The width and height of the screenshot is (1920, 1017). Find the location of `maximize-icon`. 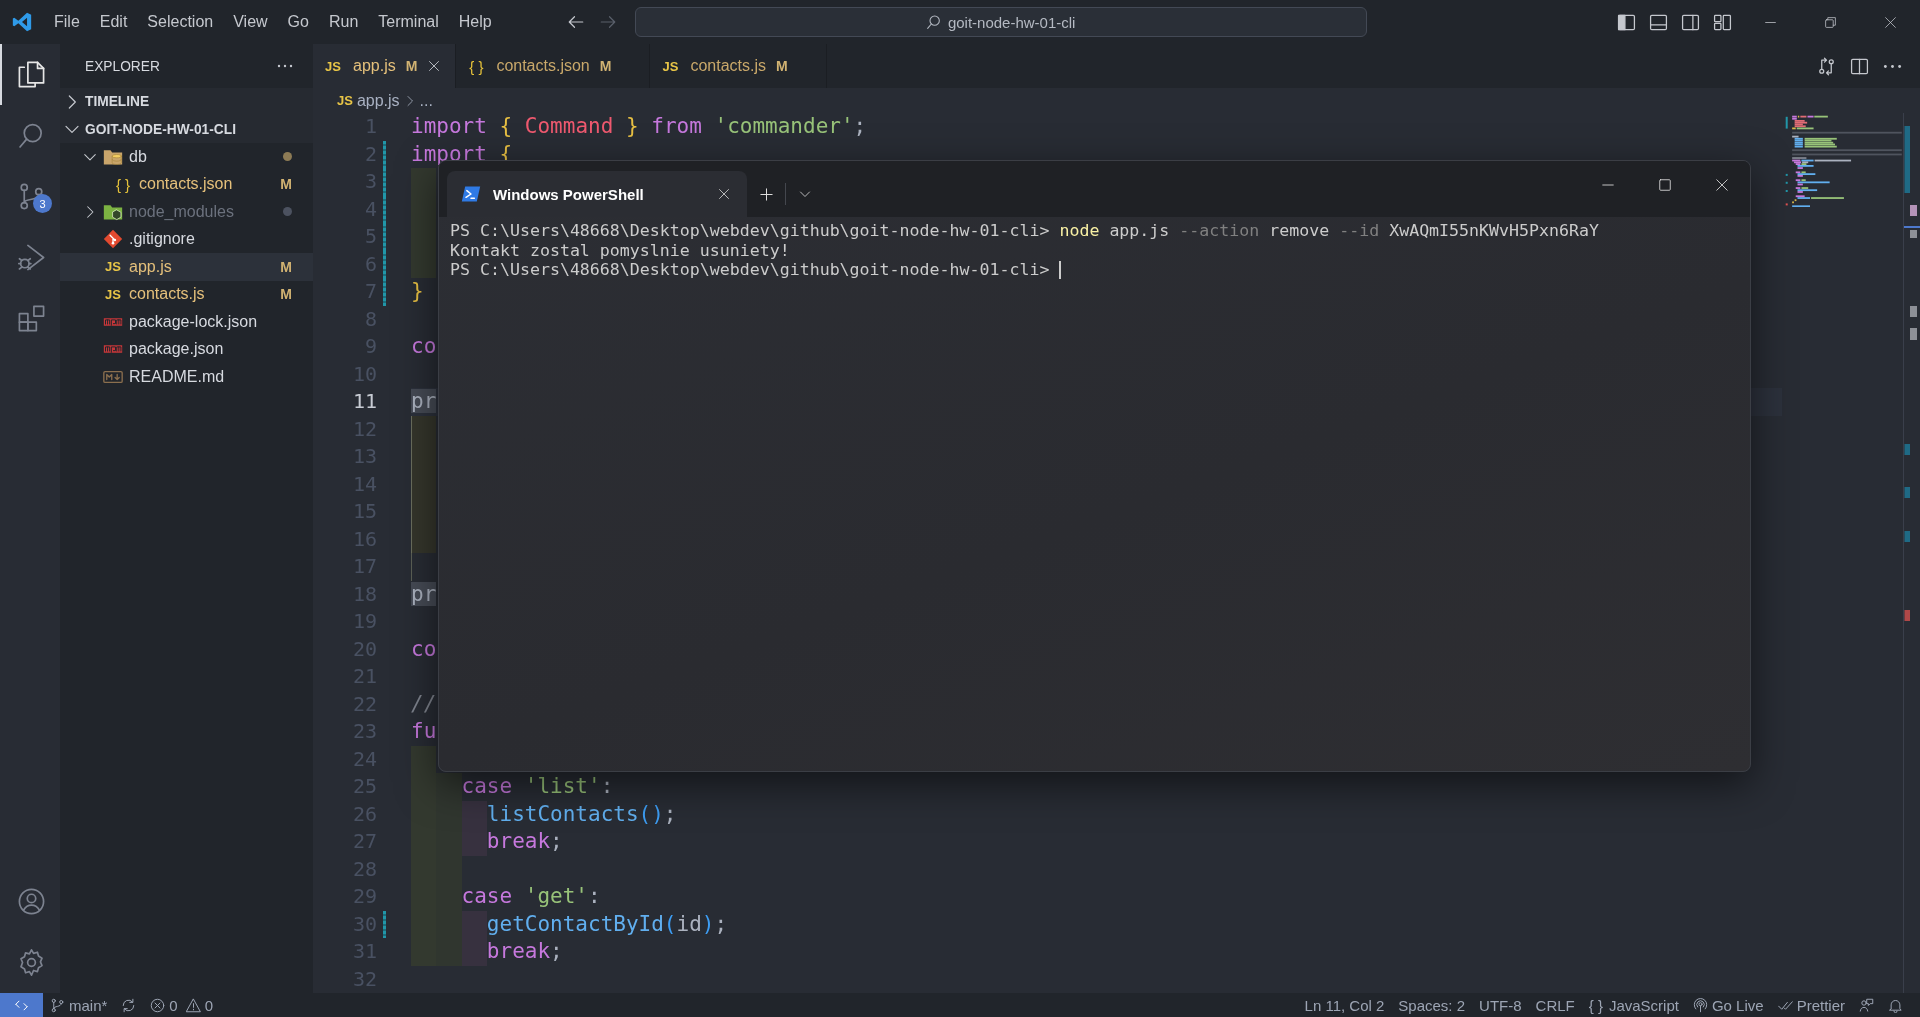

maximize-icon is located at coordinates (1664, 185).